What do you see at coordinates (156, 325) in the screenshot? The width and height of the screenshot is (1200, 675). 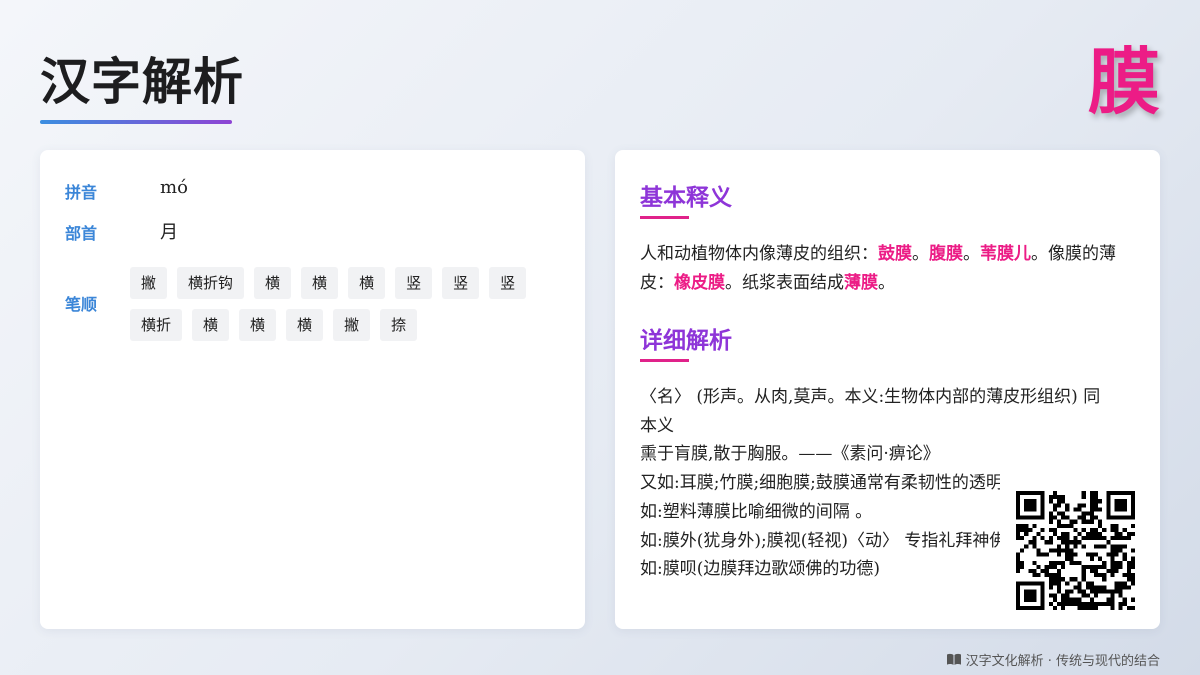 I see `stroke-chip: 横折` at bounding box center [156, 325].